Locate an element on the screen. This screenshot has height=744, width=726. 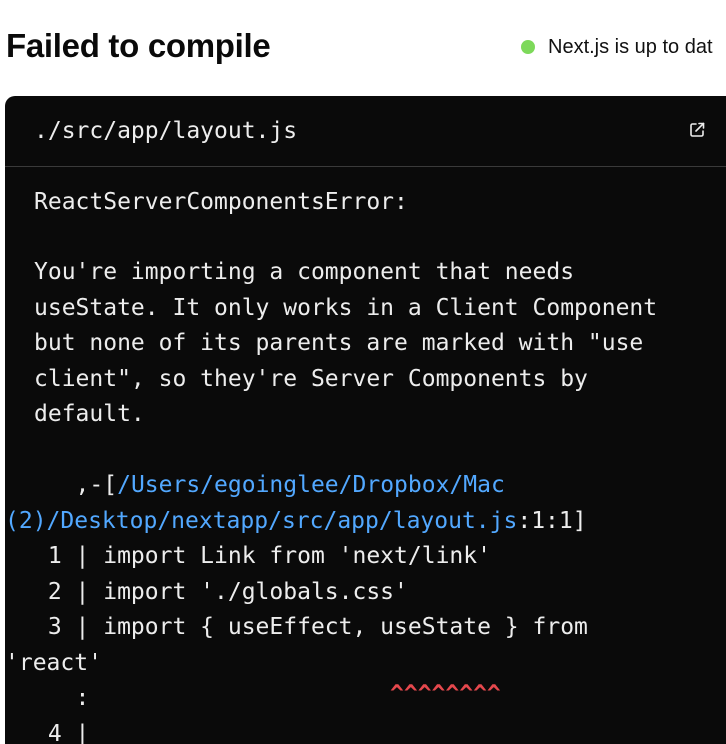
message-line: You're importing a component that needs is located at coordinates (304, 272).